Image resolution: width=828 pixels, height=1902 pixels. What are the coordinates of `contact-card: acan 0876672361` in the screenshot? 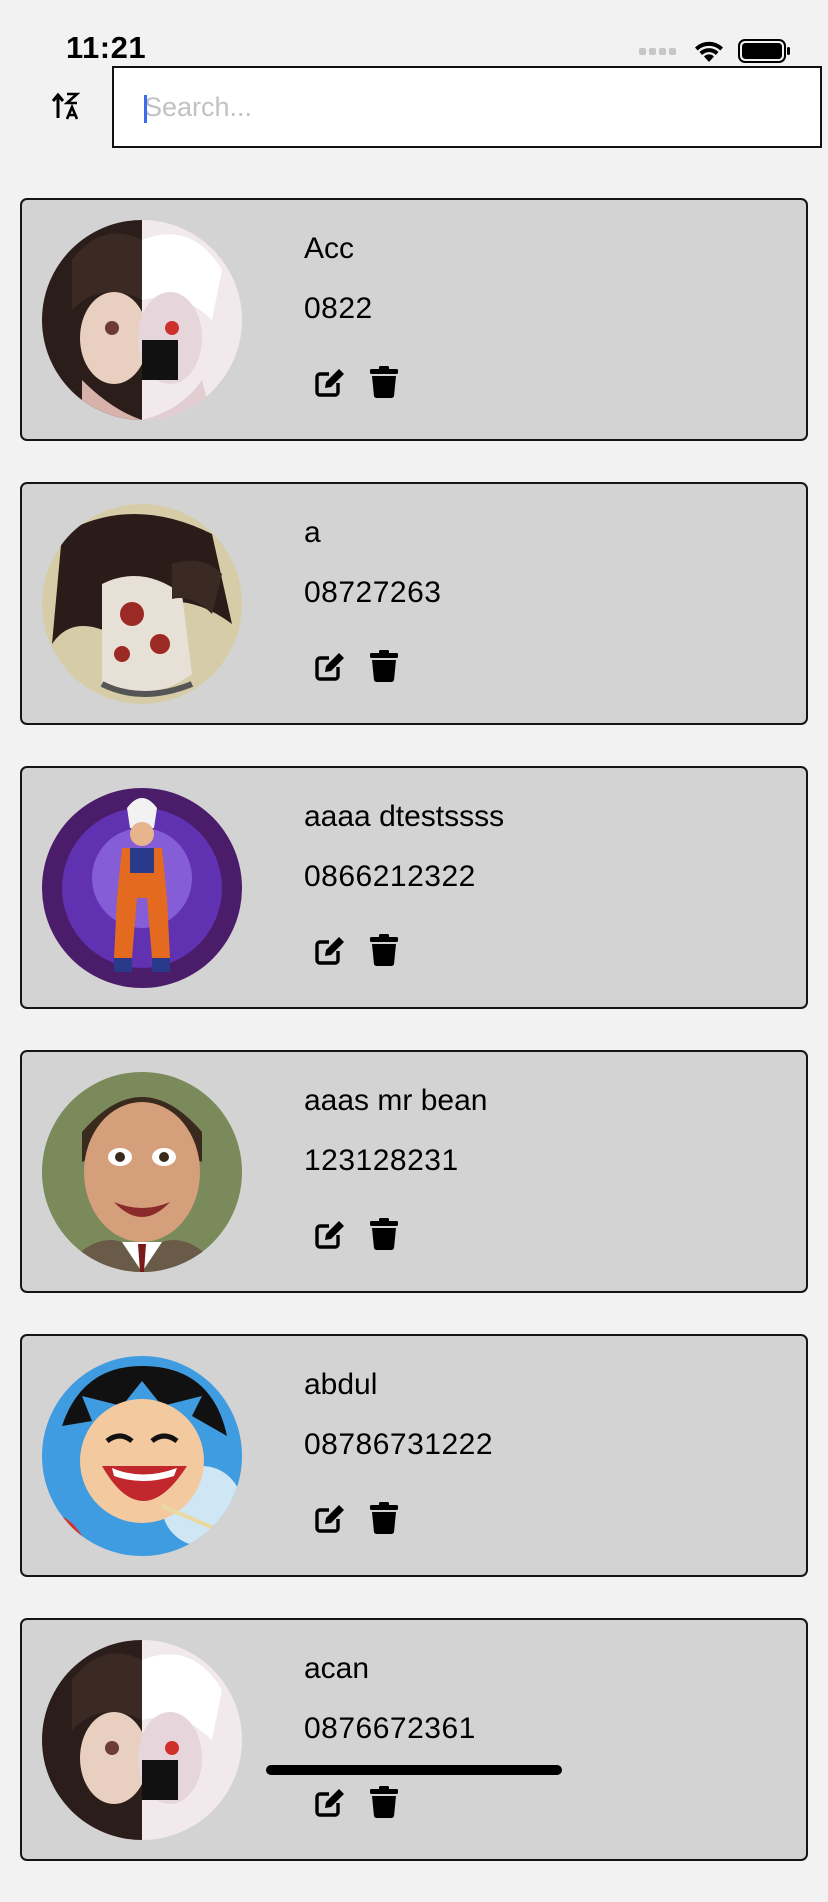 It's located at (414, 1739).